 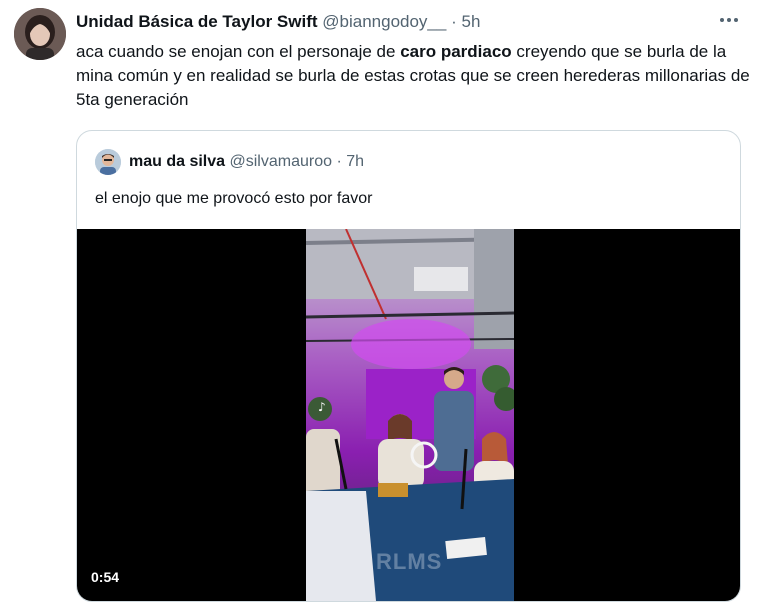 I want to click on video-duration-badge: 0:54, so click(x=105, y=577).